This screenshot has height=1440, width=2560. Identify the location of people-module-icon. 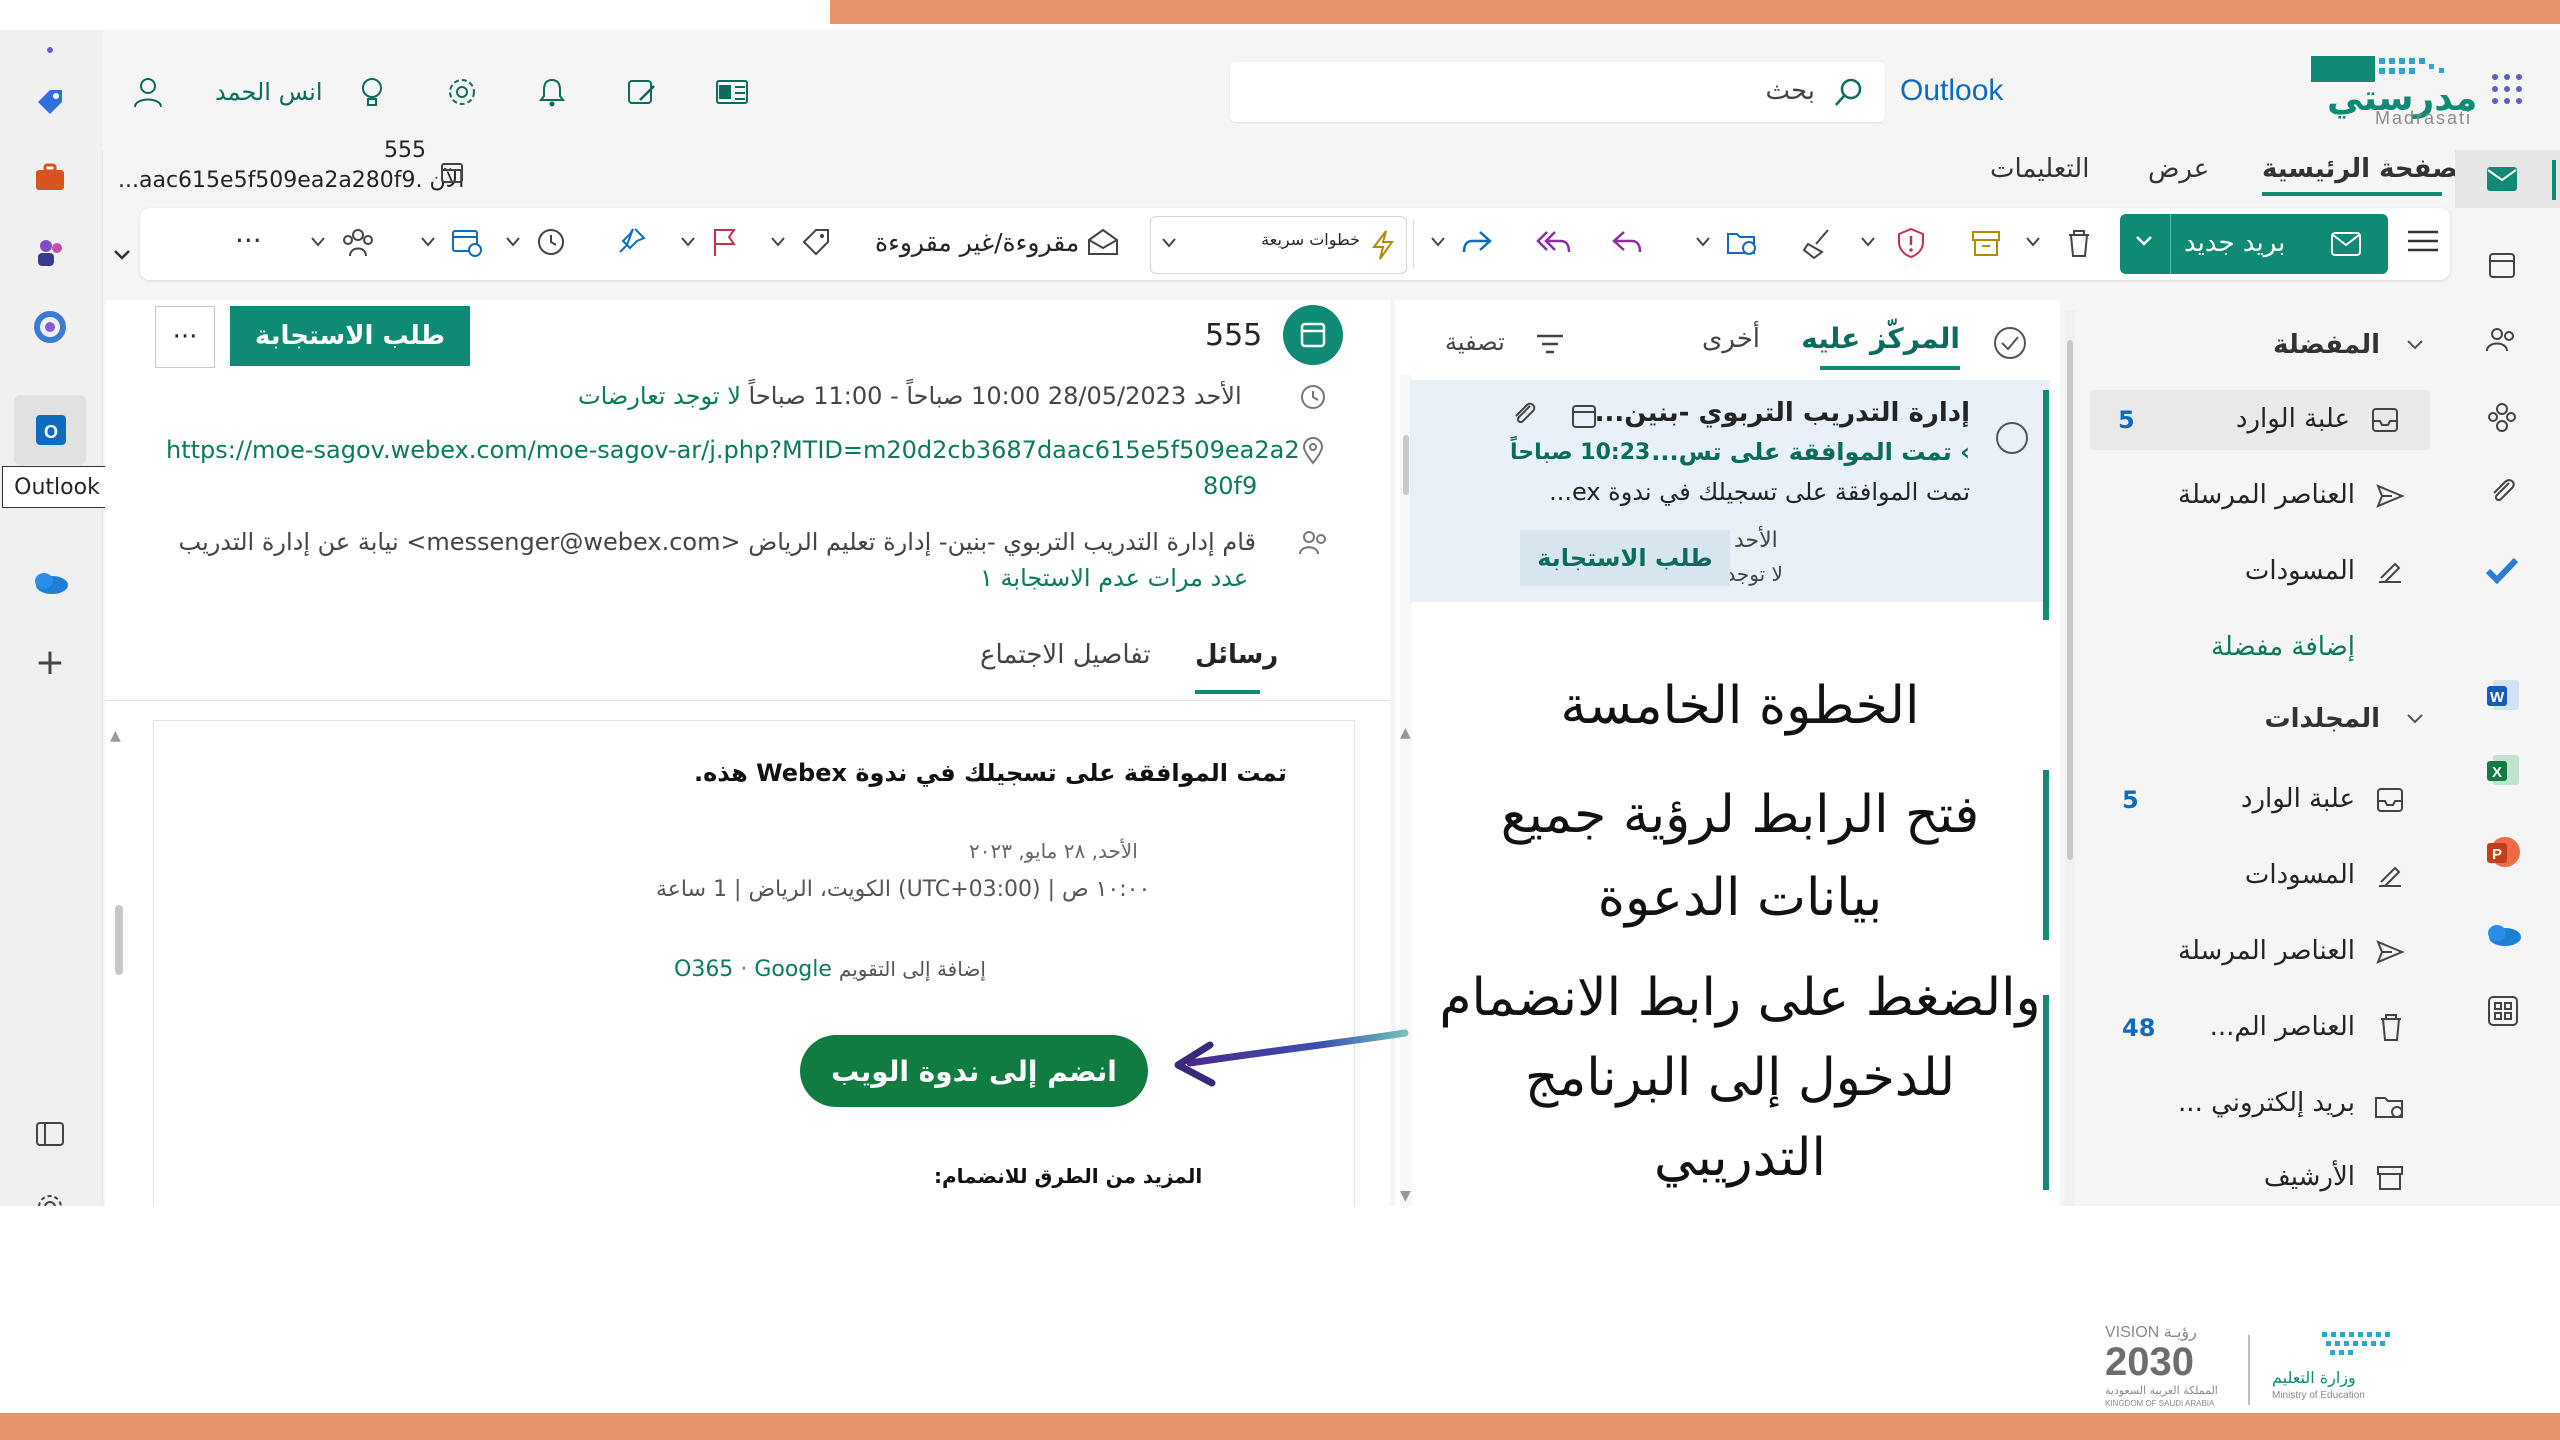
(2502, 340).